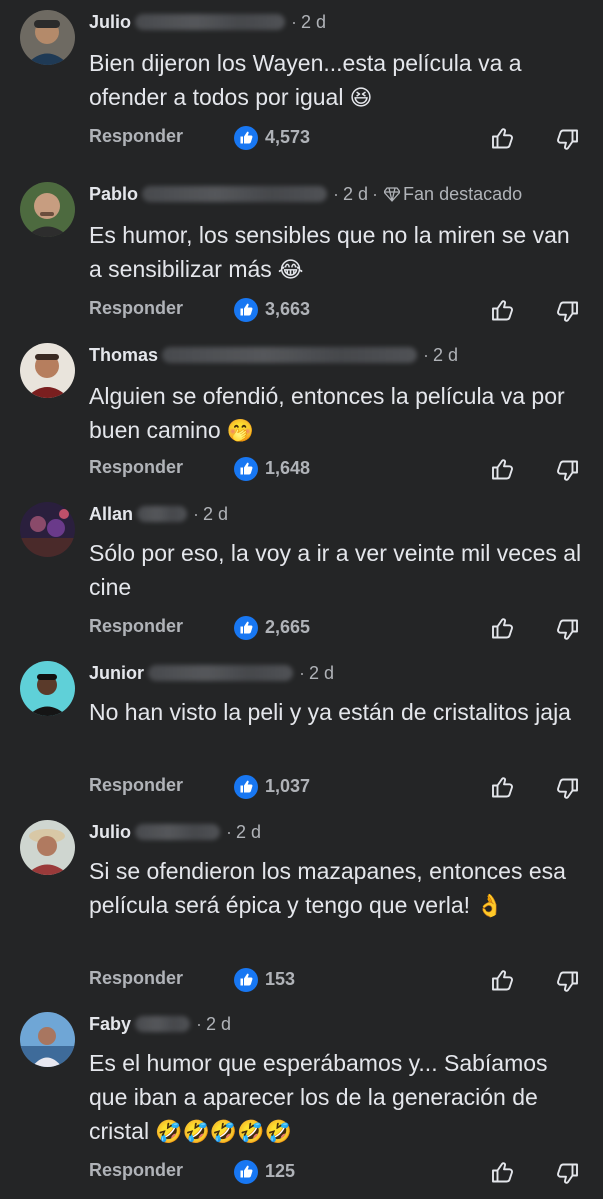  I want to click on emoji: 😂, so click(290, 270).